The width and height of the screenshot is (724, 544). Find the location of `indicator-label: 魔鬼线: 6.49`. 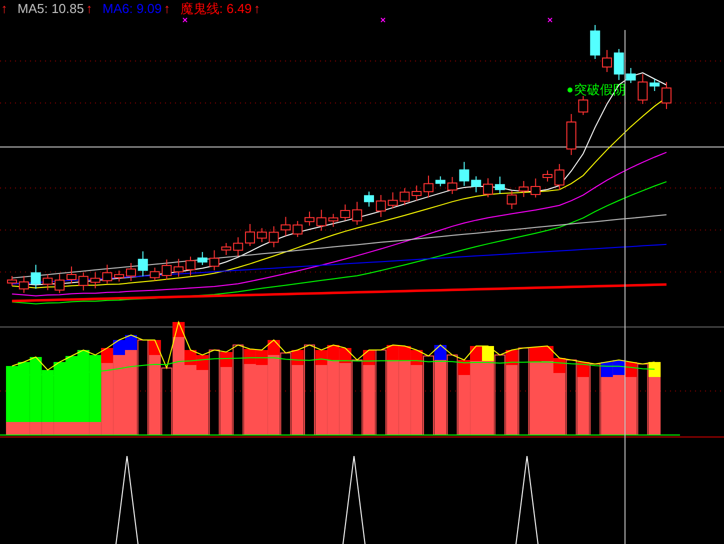

indicator-label: 魔鬼线: 6.49 is located at coordinates (216, 8).